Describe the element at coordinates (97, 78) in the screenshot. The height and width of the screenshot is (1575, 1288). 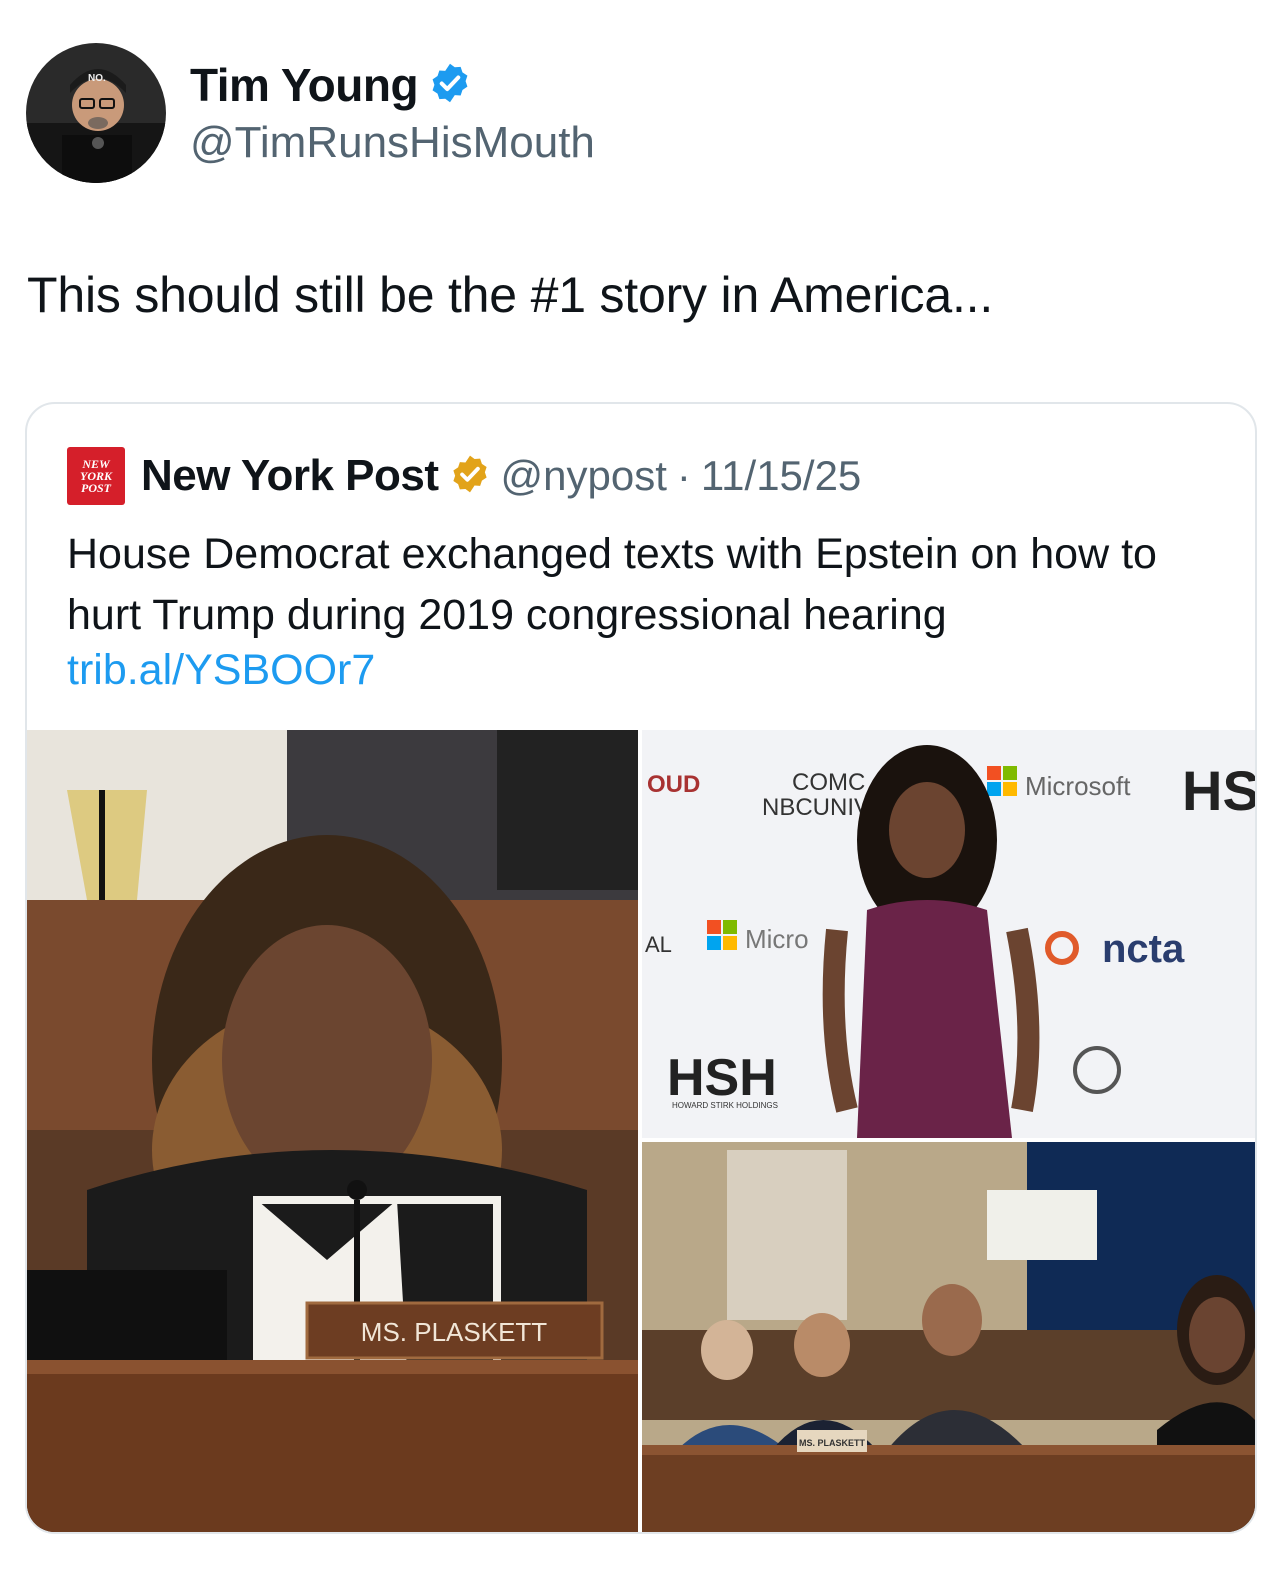
I see `avatar-cap-text: NO.` at that location.